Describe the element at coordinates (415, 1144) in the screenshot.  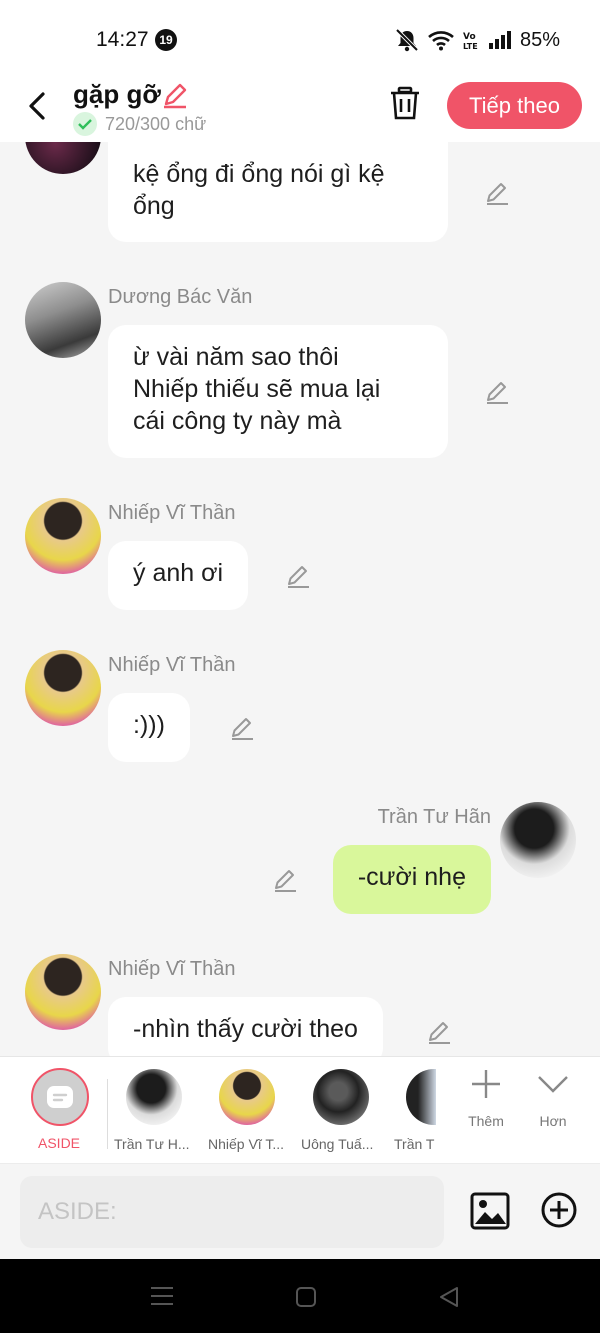
I see `character-label: Trần T` at that location.